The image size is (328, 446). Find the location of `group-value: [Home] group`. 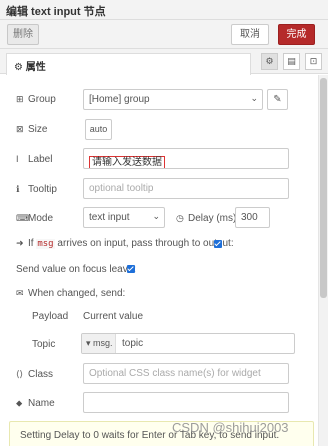

group-value: [Home] group is located at coordinates (119, 99).